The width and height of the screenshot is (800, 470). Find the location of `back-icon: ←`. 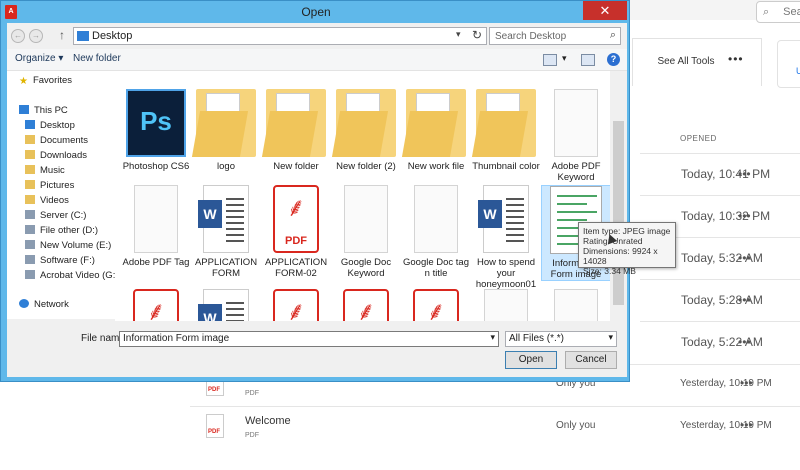

back-icon: ← is located at coordinates (18, 36).